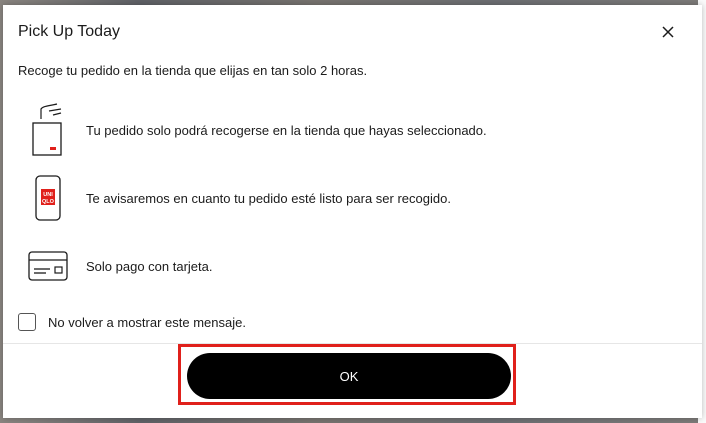 The width and height of the screenshot is (706, 423). What do you see at coordinates (147, 322) in the screenshot?
I see `dont-show-again-label: No volver a mostrar este mensaje.` at bounding box center [147, 322].